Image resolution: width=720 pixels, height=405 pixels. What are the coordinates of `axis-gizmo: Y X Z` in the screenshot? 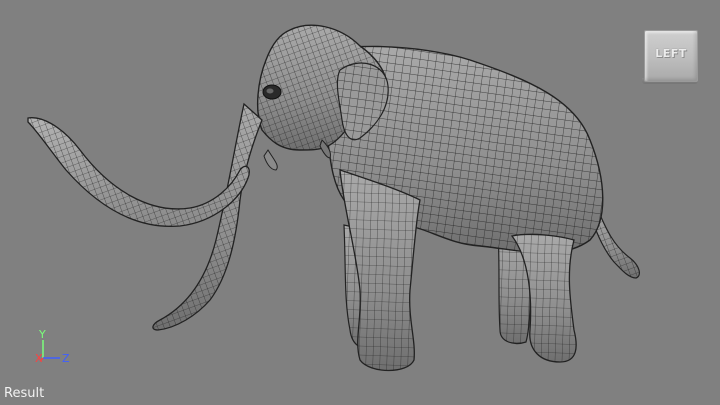 It's located at (55, 349).